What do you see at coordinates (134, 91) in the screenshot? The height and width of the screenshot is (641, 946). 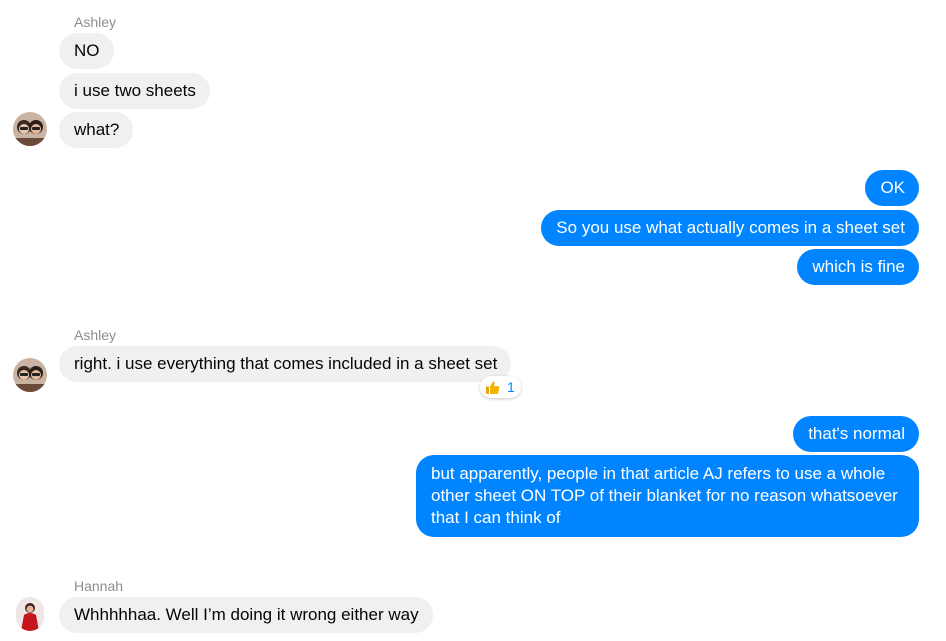 I see `message-bubble-incoming: i use two sheets` at bounding box center [134, 91].